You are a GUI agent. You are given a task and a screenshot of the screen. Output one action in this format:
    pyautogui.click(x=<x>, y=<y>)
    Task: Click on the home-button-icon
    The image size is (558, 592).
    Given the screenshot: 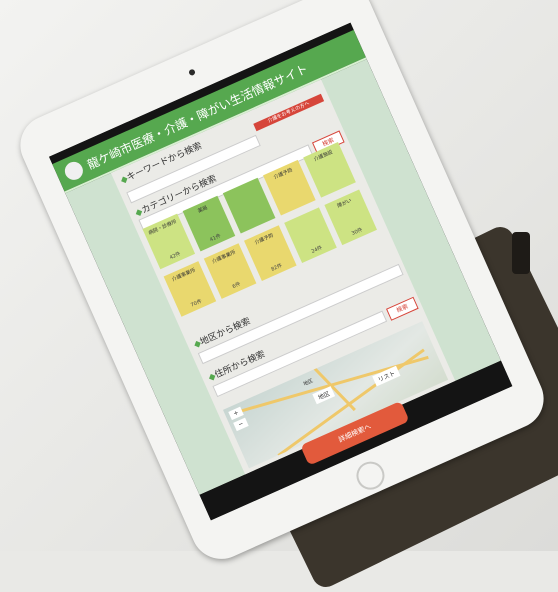 What is the action you would take?
    pyautogui.click(x=370, y=476)
    